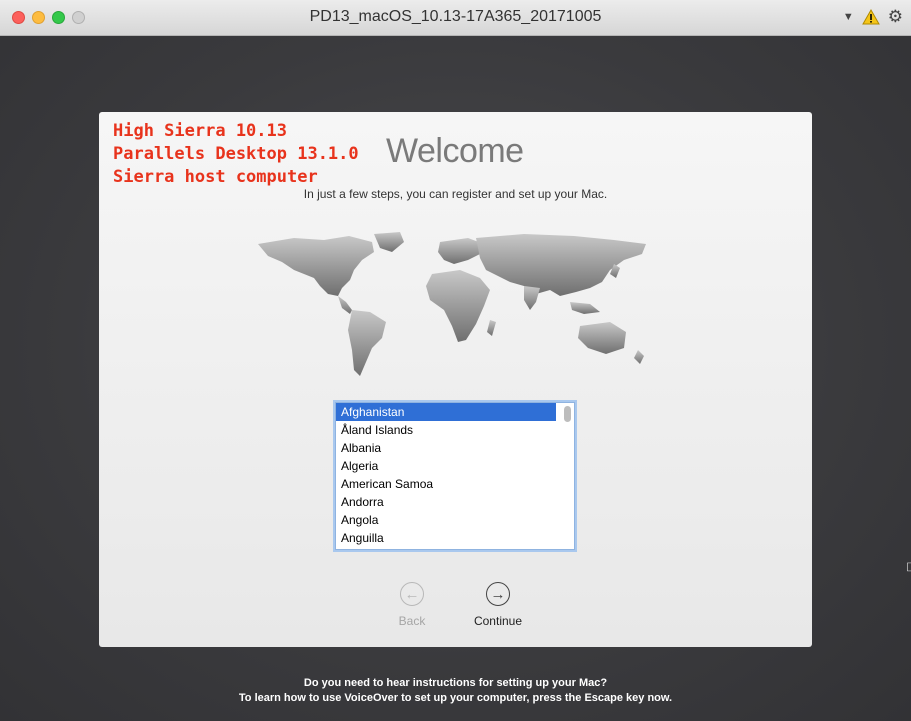 The width and height of the screenshot is (911, 721). What do you see at coordinates (446, 502) in the screenshot?
I see `list-item: Andorra` at bounding box center [446, 502].